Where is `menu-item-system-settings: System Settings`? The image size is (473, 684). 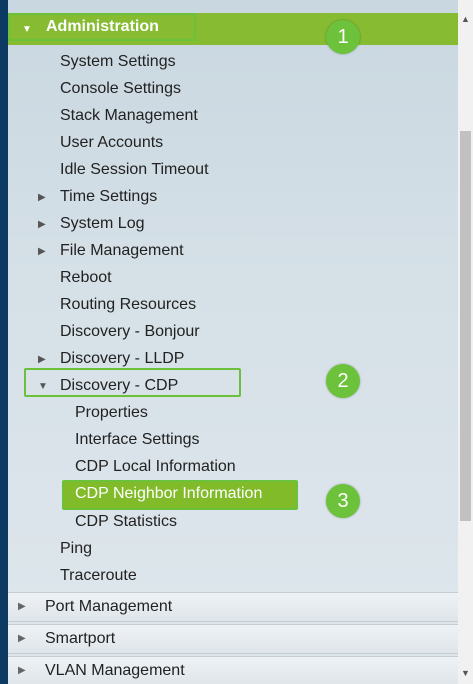
menu-item-system-settings: System Settings is located at coordinates (118, 62).